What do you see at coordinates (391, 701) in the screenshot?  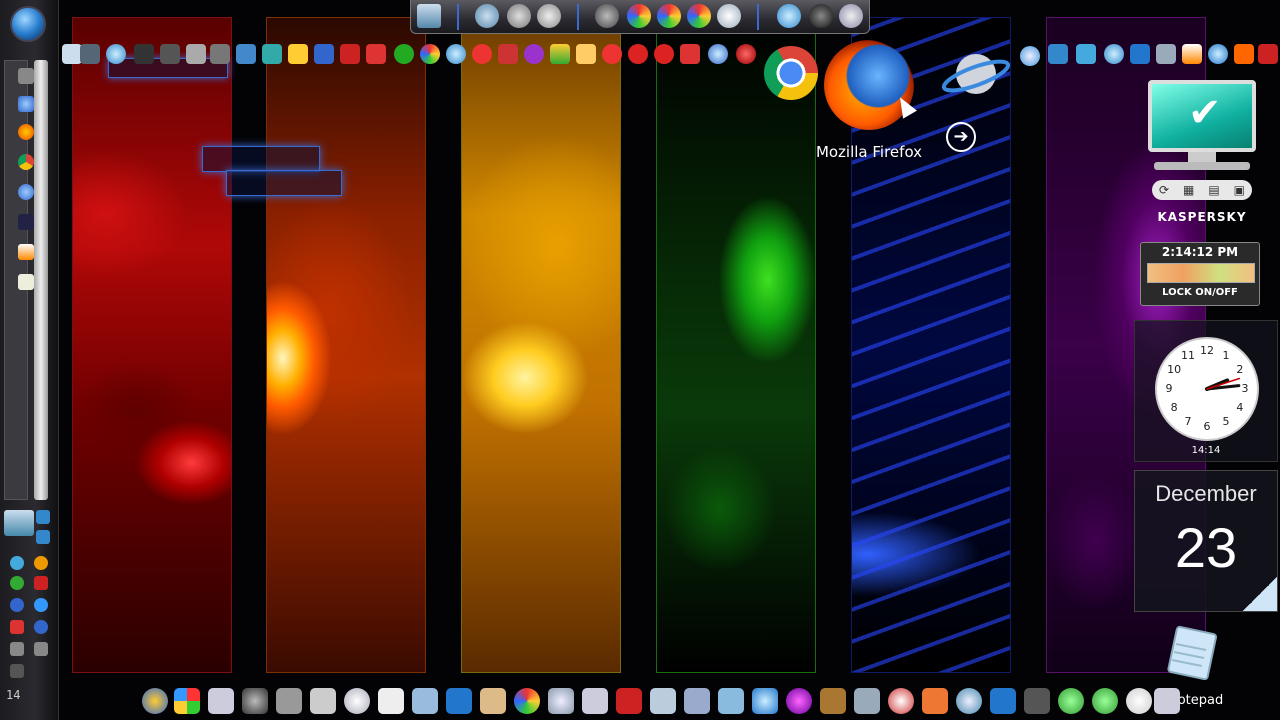 I see `java-icon` at bounding box center [391, 701].